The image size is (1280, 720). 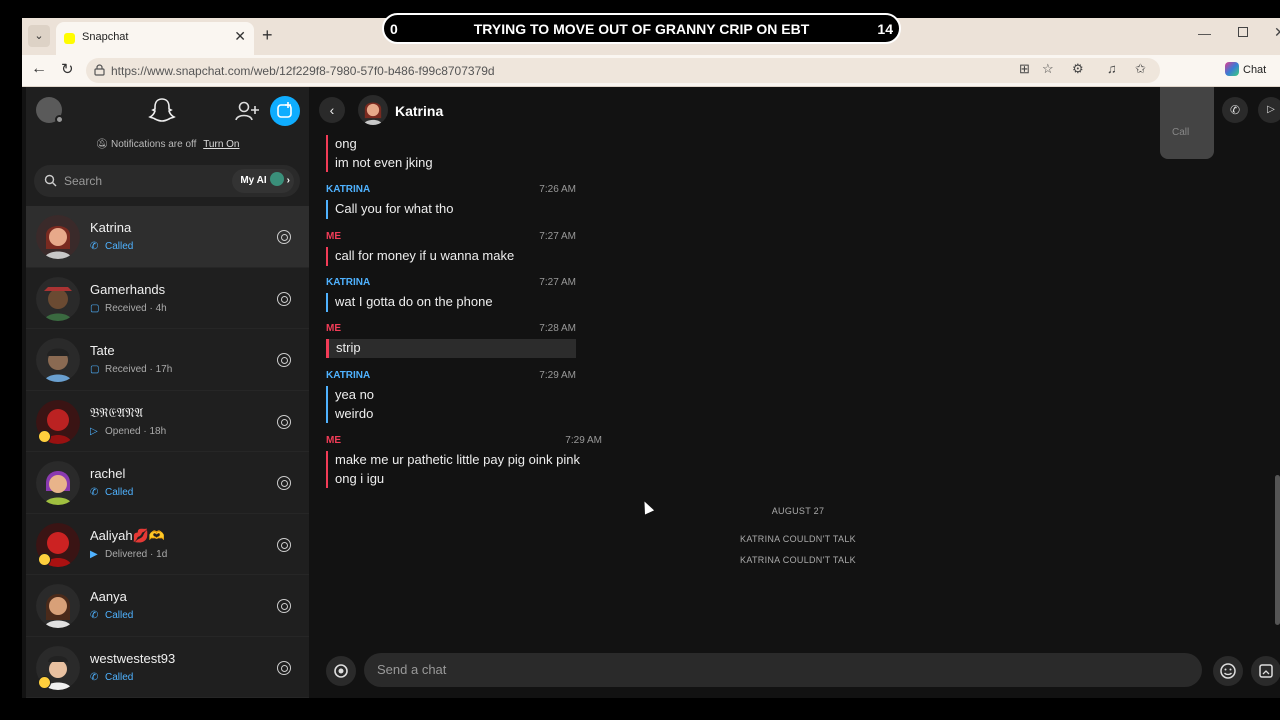 What do you see at coordinates (167, 421) in the screenshot?
I see `conversation-item-breana: 𝔅ℜ𝔈𝔄𝔑𝔄 ▷ Opened · 18h` at bounding box center [167, 421].